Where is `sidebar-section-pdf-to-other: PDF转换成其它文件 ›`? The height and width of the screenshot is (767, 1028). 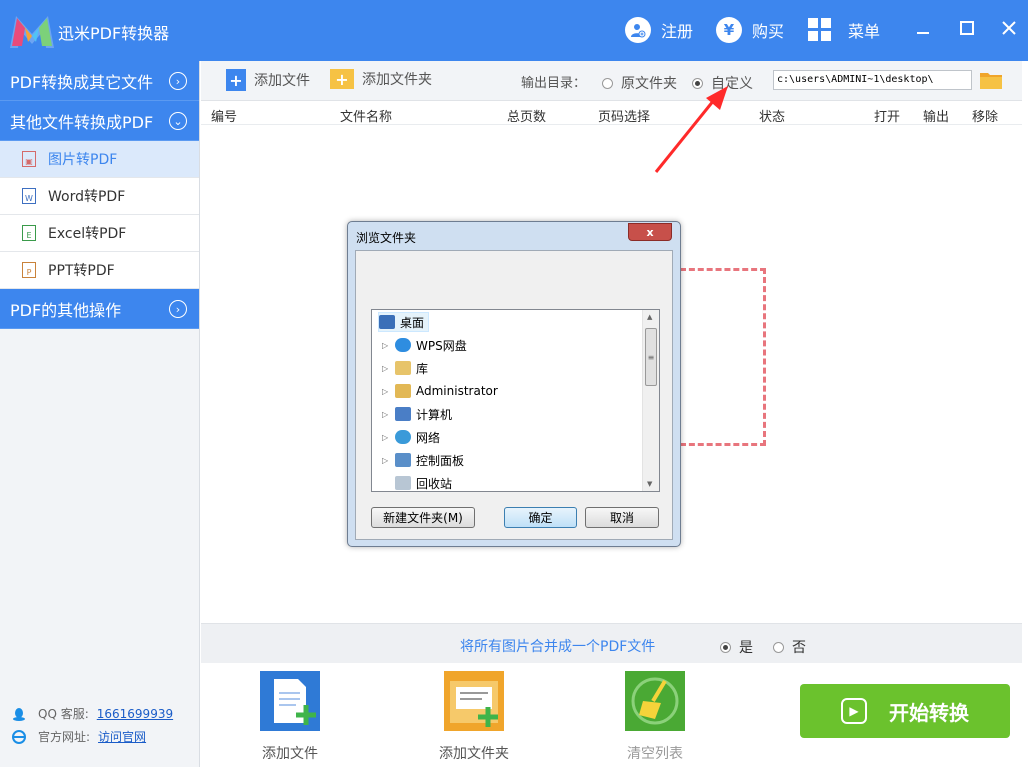 sidebar-section-pdf-to-other: PDF转换成其它文件 › is located at coordinates (99, 81).